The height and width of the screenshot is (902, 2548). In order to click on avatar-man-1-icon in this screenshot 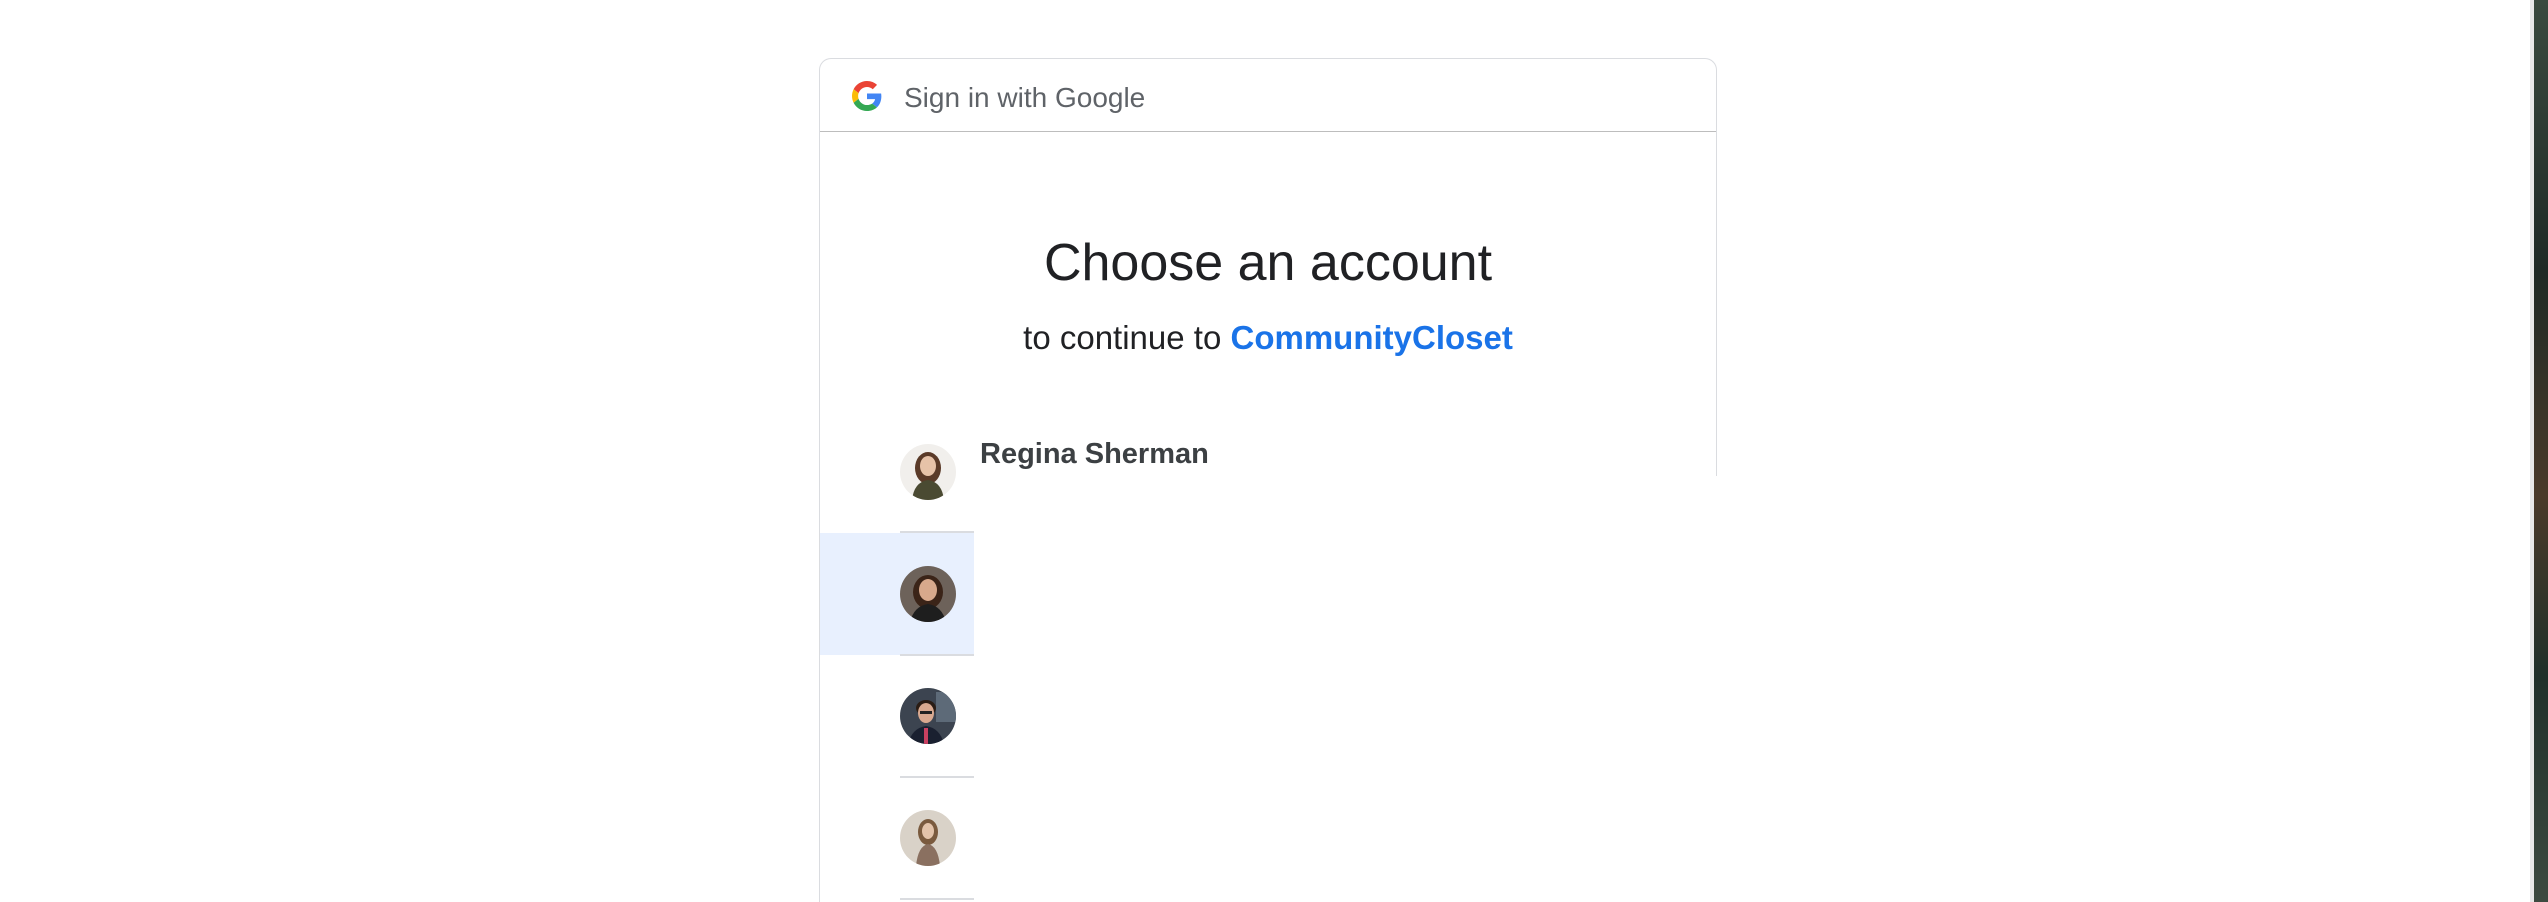, I will do `click(928, 716)`.